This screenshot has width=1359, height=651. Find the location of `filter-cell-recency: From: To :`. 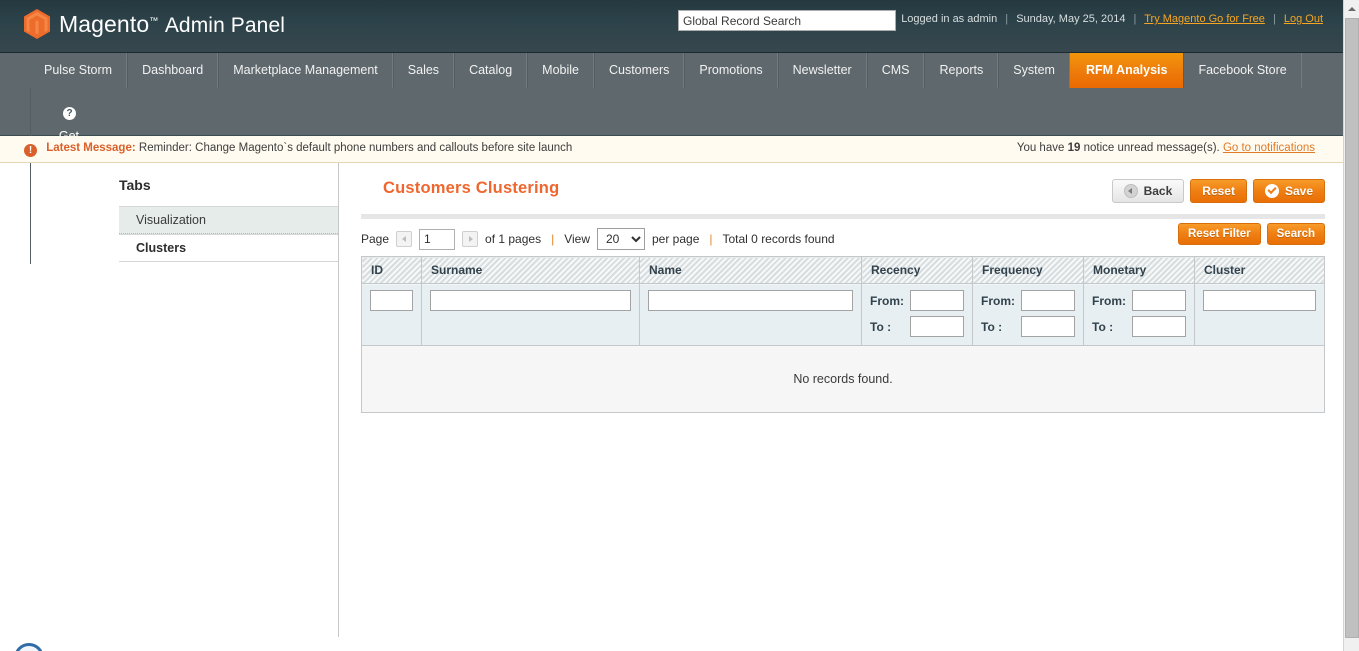

filter-cell-recency: From: To : is located at coordinates (917, 314).